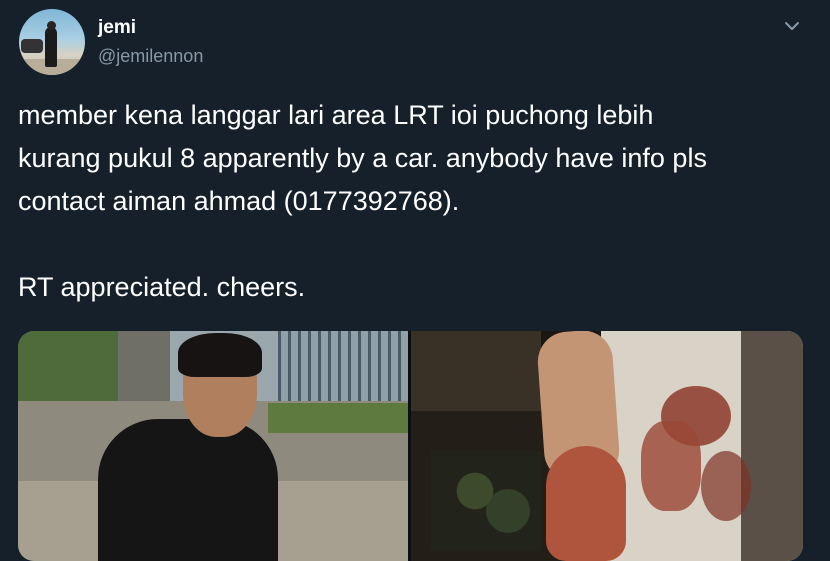 The height and width of the screenshot is (561, 830). What do you see at coordinates (51, 25) in the screenshot?
I see `avatar-head` at bounding box center [51, 25].